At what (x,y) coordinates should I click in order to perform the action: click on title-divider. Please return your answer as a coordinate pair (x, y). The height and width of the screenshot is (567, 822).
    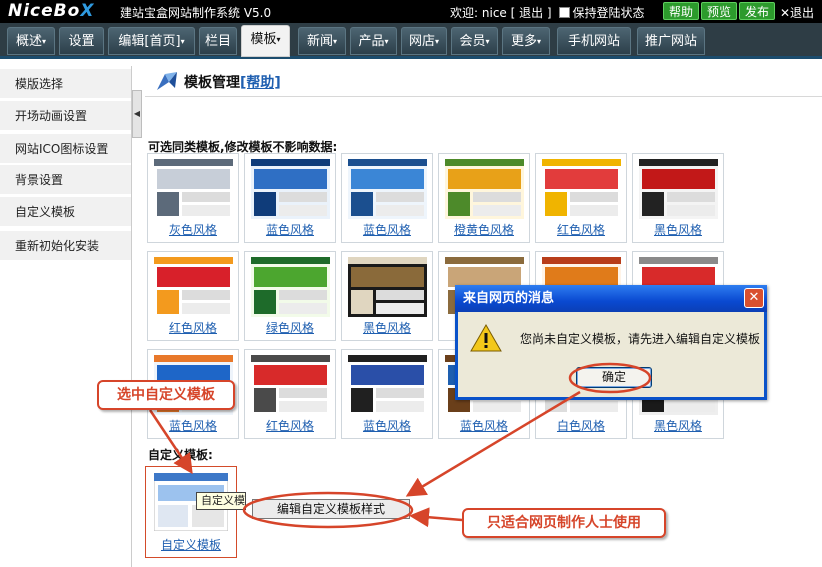
    Looking at the image, I should click on (483, 96).